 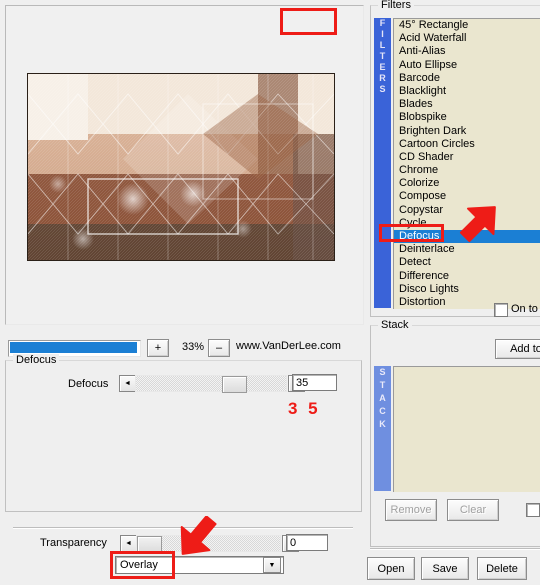 I want to click on stack-sidebar-label: STACK, so click(x=382, y=428).